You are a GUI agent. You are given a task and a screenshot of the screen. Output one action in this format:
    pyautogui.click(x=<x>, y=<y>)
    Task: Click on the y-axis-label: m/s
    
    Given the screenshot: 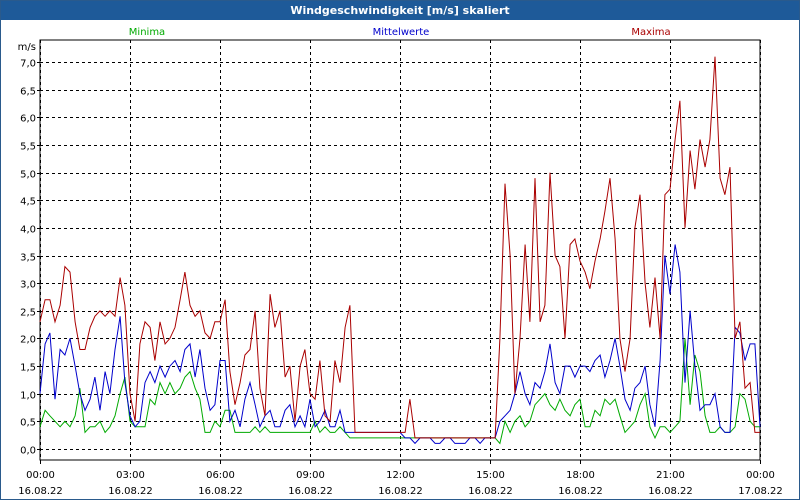 What is the action you would take?
    pyautogui.click(x=27, y=47)
    